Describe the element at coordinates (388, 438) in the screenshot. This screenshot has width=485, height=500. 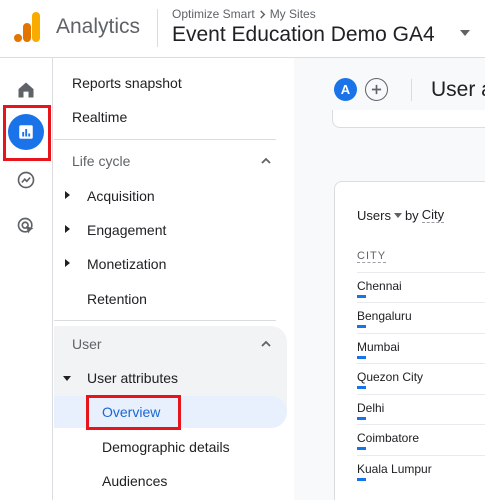
I see `city-name: Coimbatore` at that location.